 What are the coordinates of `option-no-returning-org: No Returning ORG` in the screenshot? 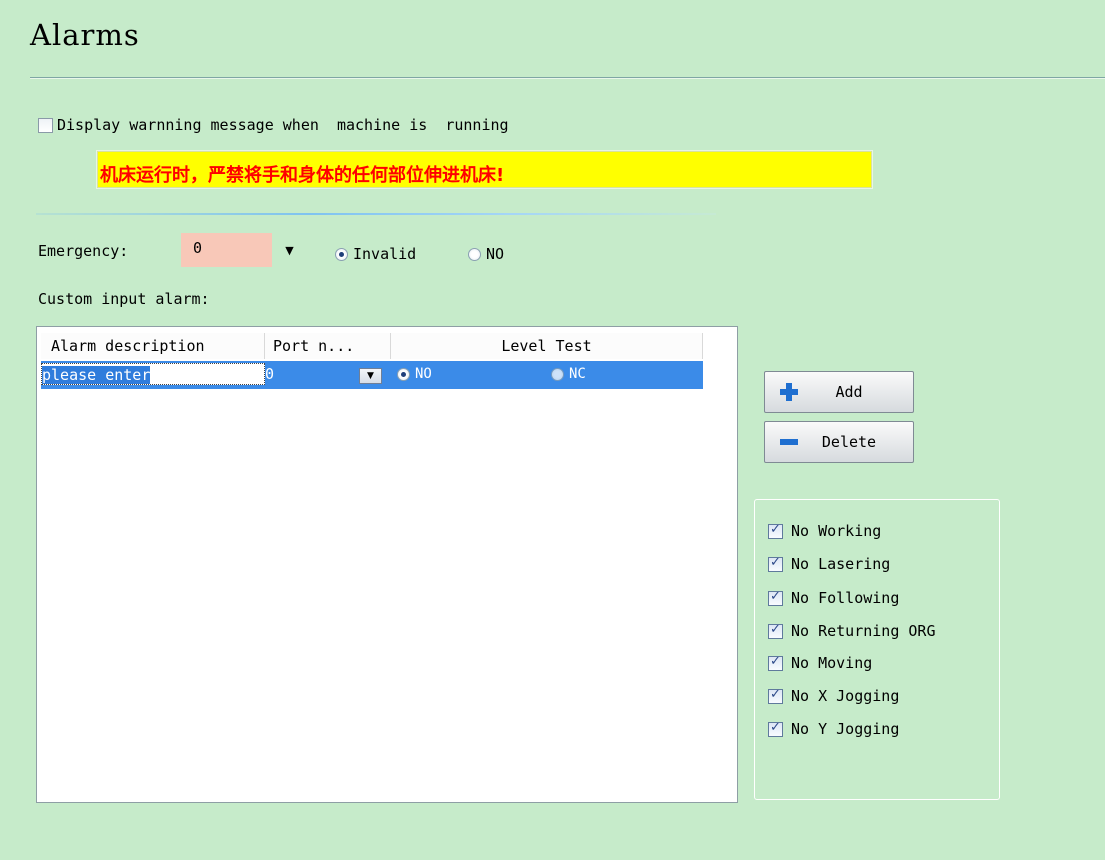 It's located at (852, 631).